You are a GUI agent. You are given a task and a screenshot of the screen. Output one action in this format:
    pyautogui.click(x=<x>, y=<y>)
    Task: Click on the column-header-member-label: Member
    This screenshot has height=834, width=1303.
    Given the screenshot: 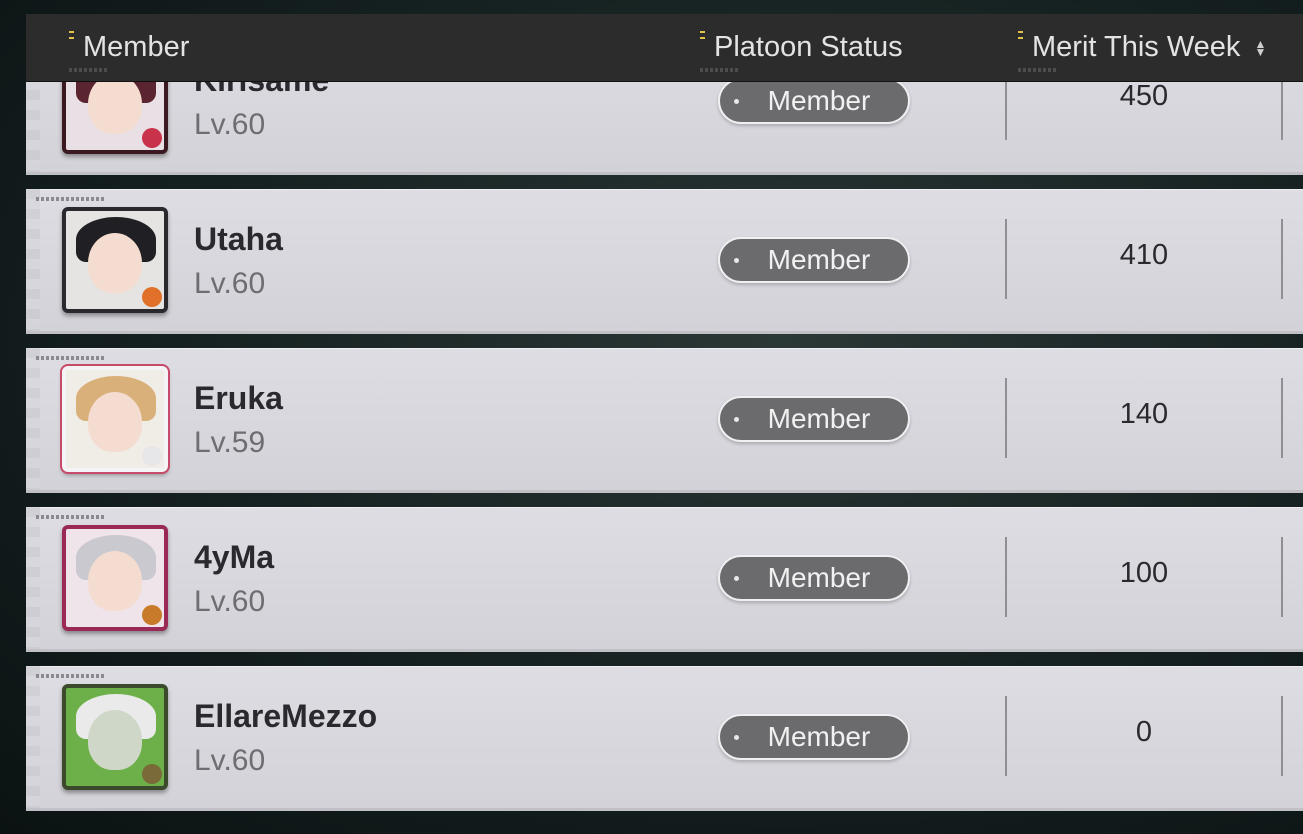 What is the action you would take?
    pyautogui.click(x=136, y=47)
    